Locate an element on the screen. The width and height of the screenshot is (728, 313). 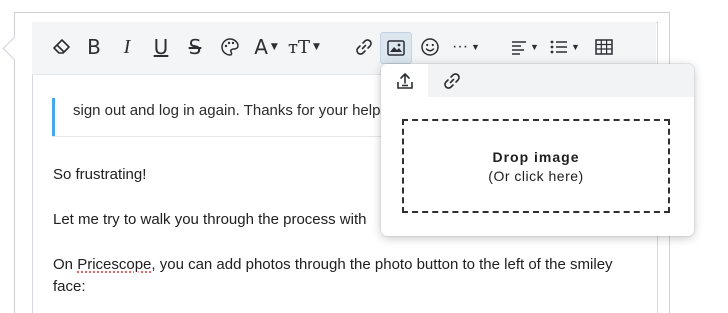
more-options-button: ··· ▼ is located at coordinates (466, 47).